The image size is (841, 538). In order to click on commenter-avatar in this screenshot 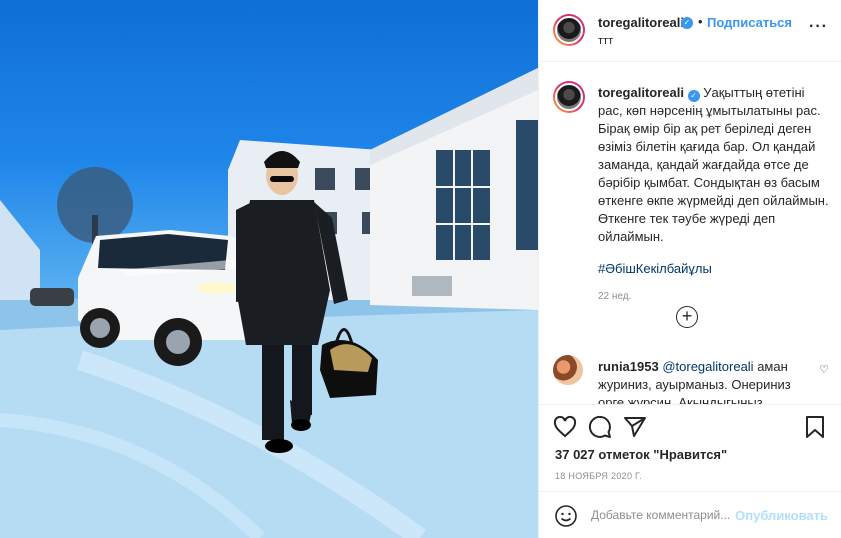, I will do `click(568, 370)`.